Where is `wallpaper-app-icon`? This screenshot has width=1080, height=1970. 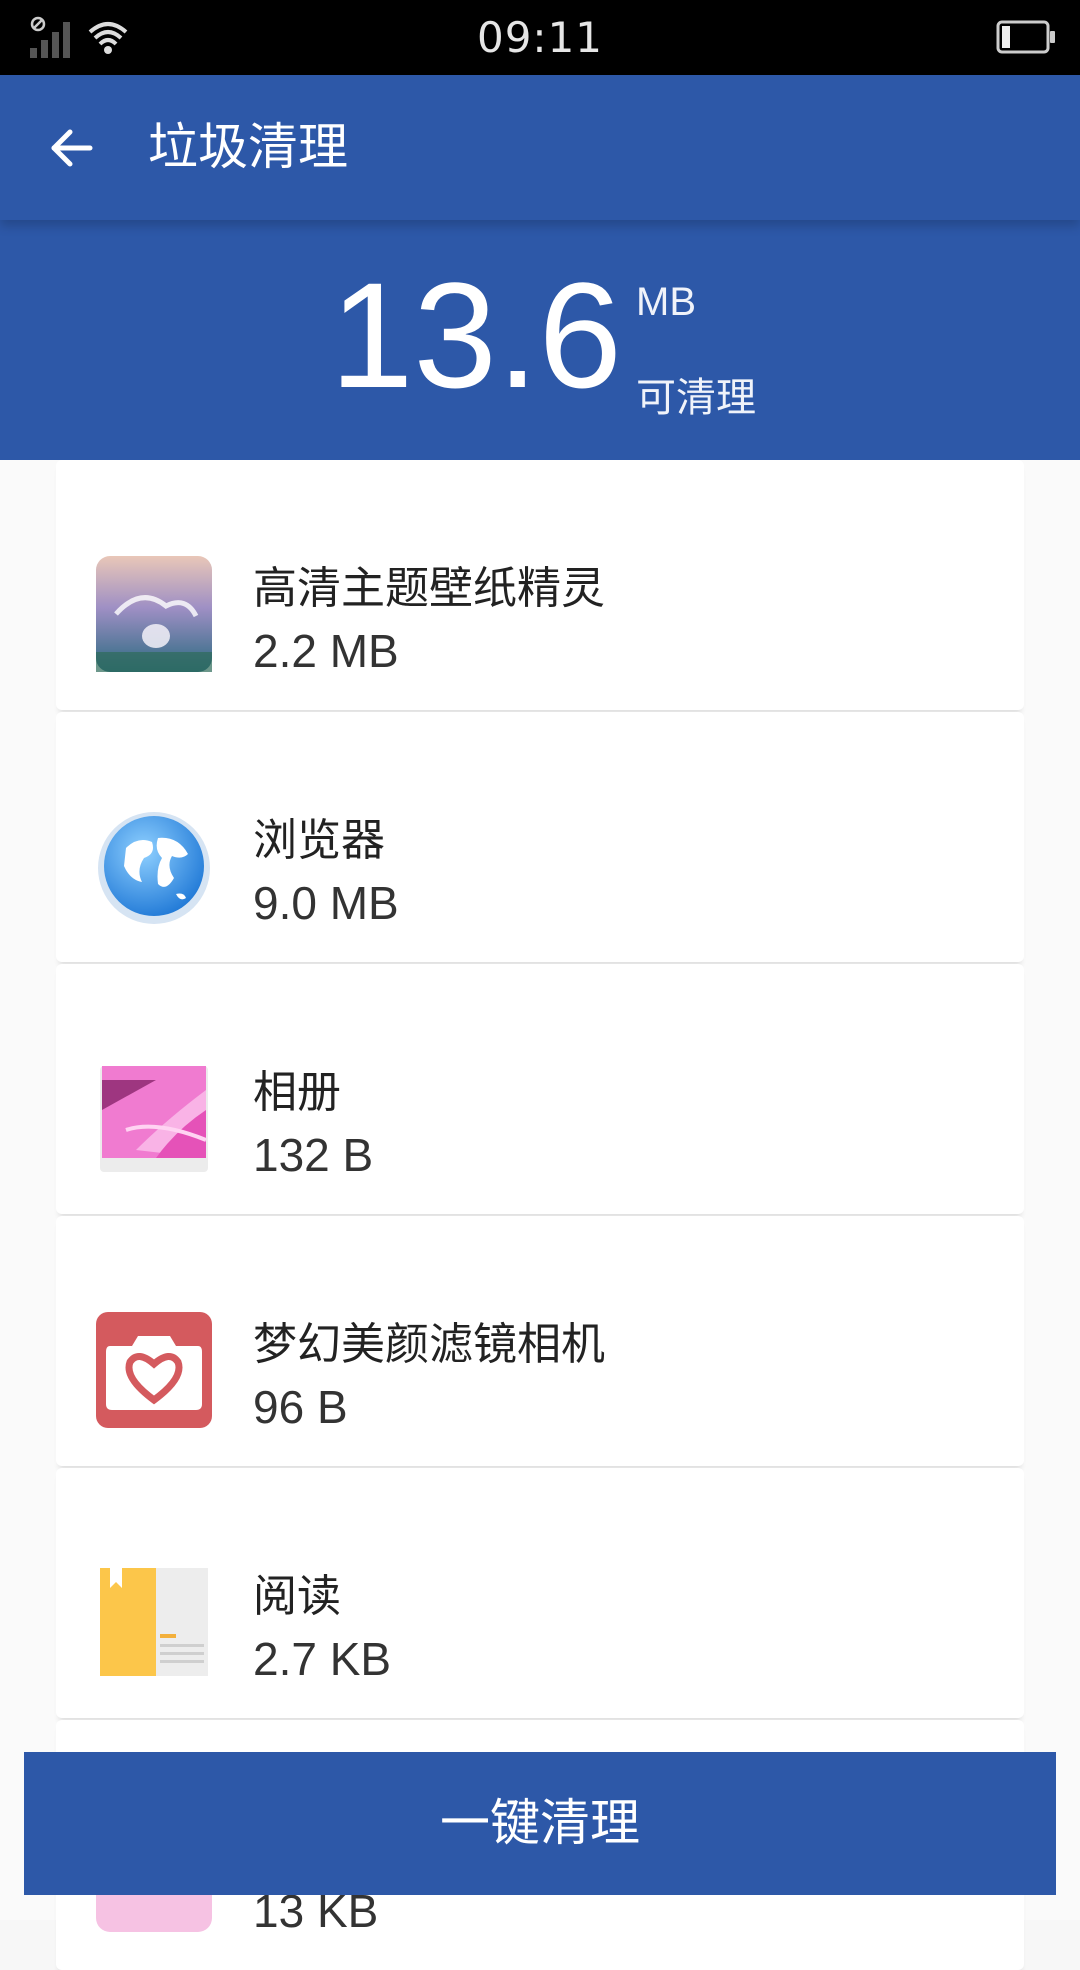 wallpaper-app-icon is located at coordinates (154, 614).